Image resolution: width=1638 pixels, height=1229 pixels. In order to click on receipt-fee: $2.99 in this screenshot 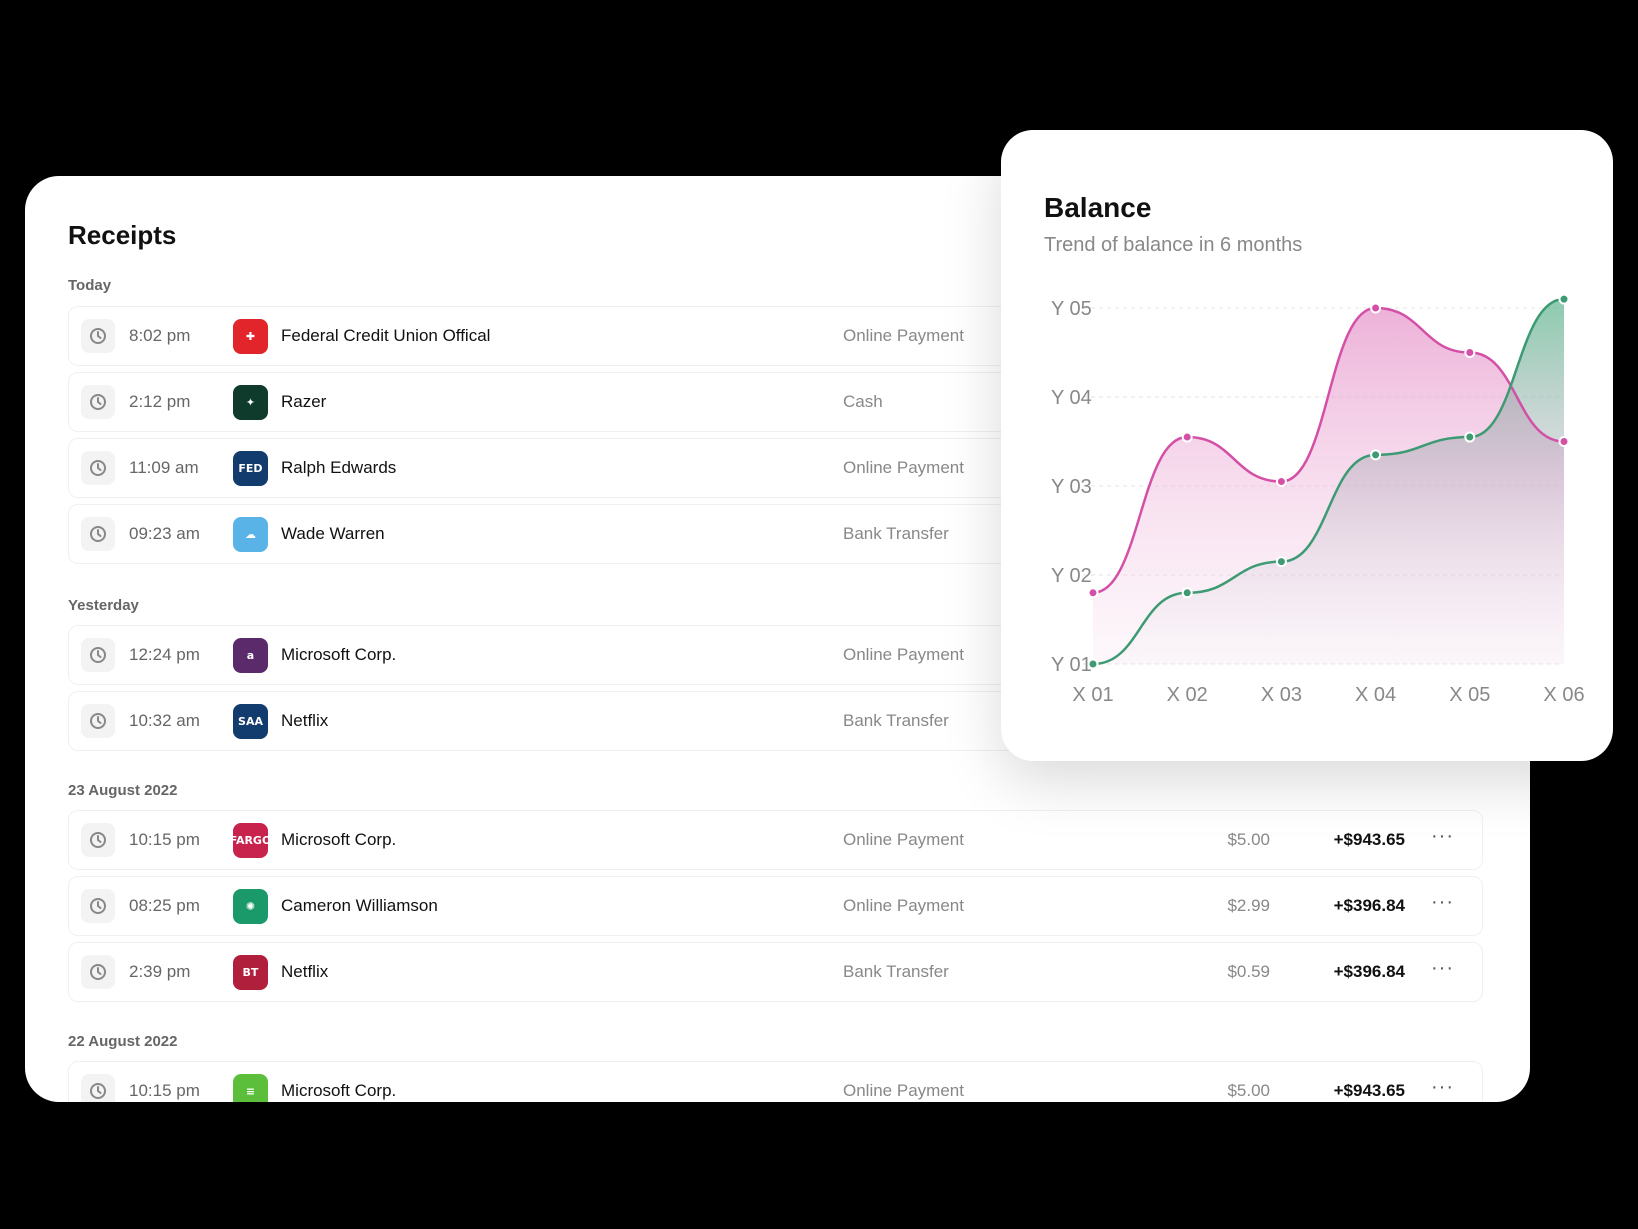, I will do `click(1248, 905)`.